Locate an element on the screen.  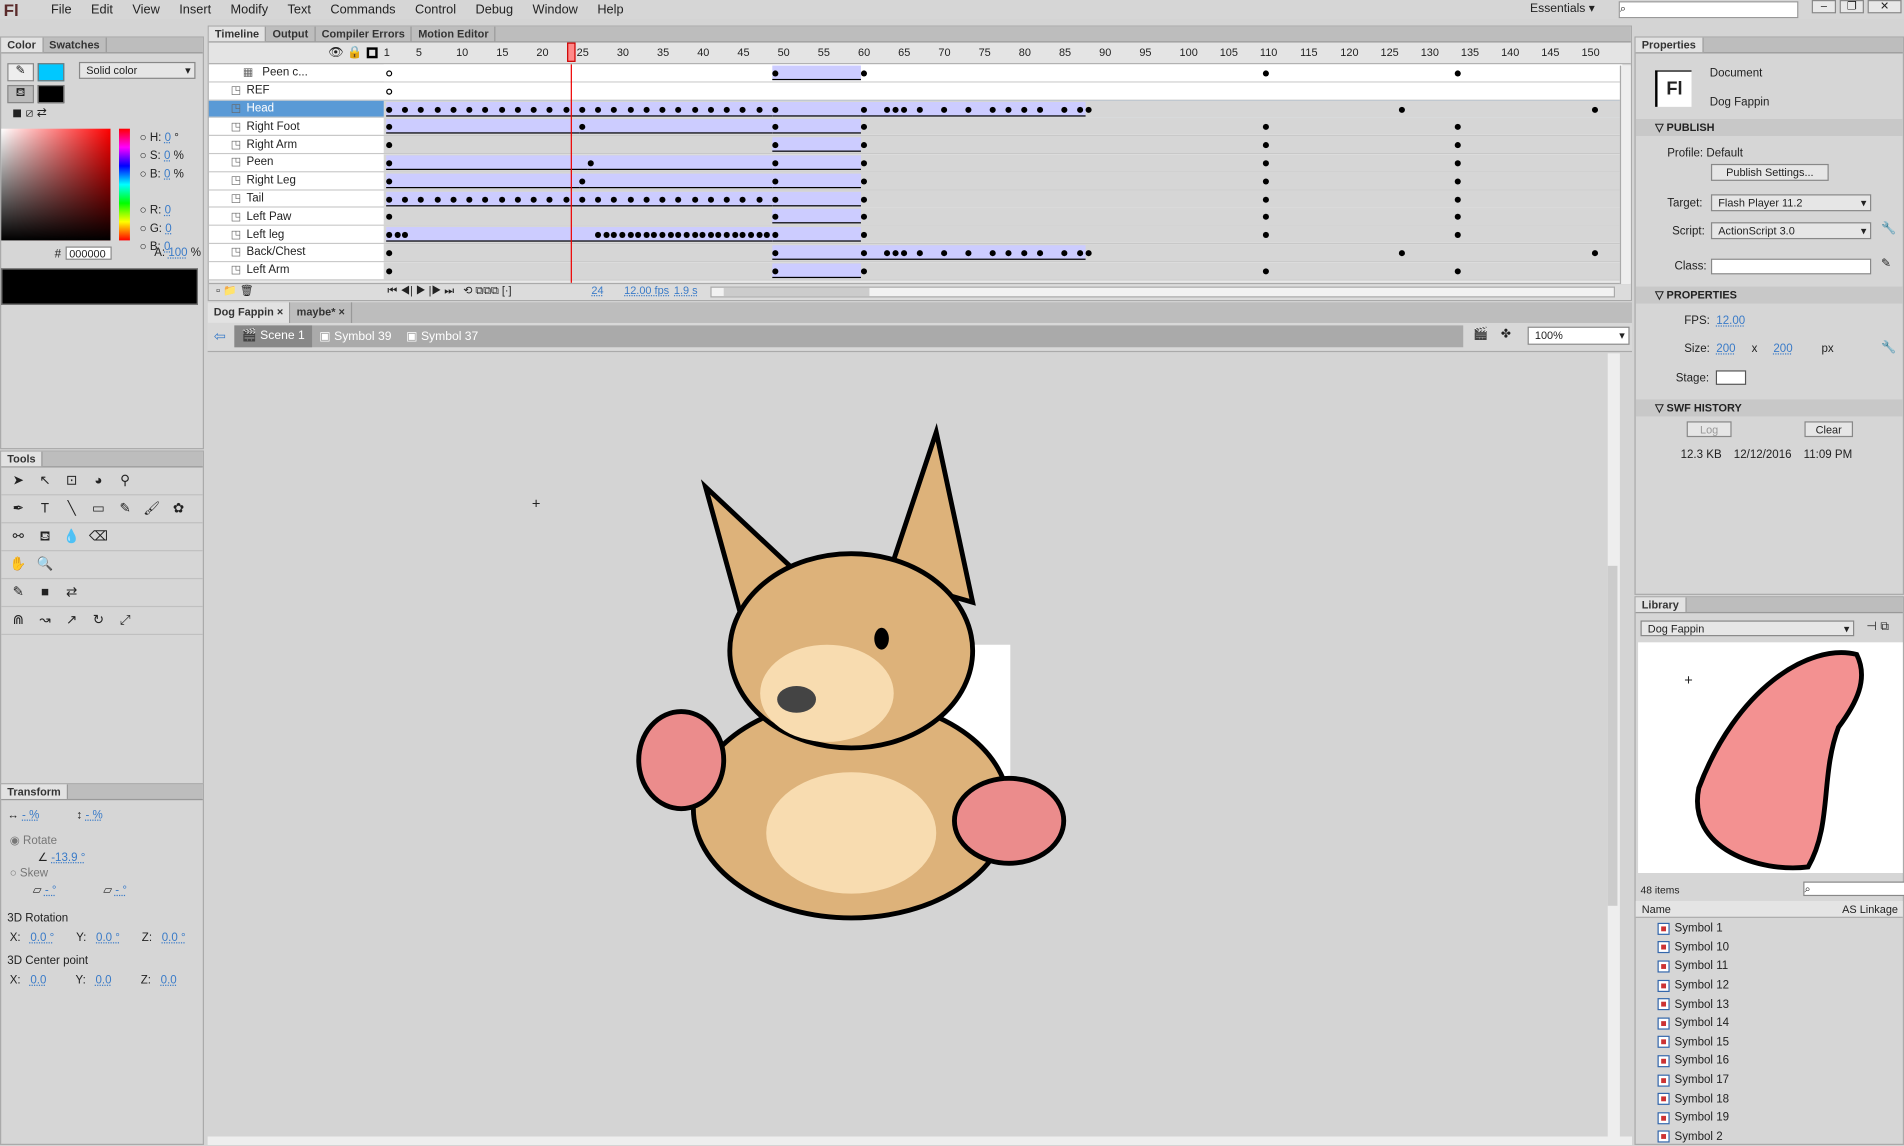
free-transform-tool-icon: ⊡ is located at coordinates (71, 480).